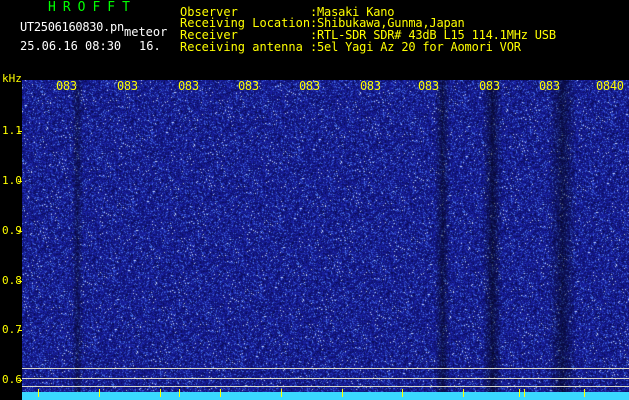  I want to click on filename-label: UT2506160830.pn, so click(72, 27).